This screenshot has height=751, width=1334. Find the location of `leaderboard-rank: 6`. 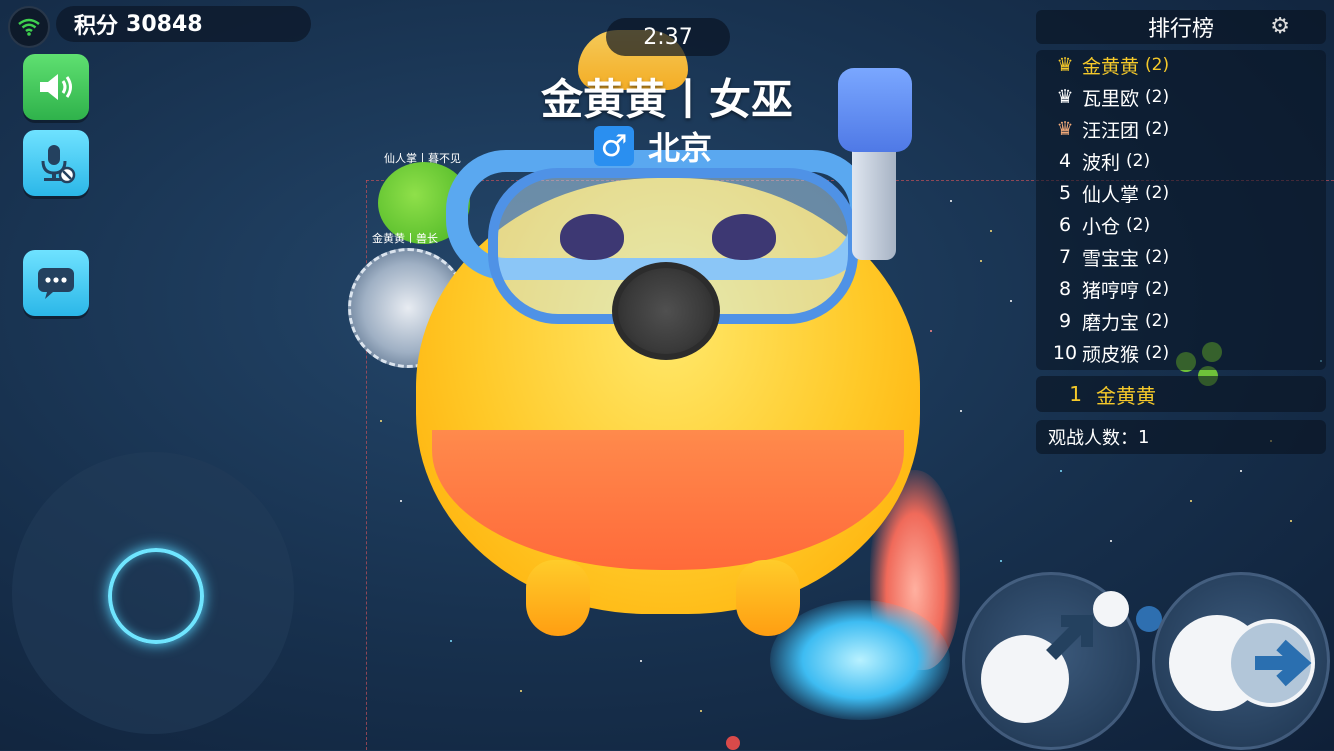

leaderboard-rank: 6 is located at coordinates (1065, 225).